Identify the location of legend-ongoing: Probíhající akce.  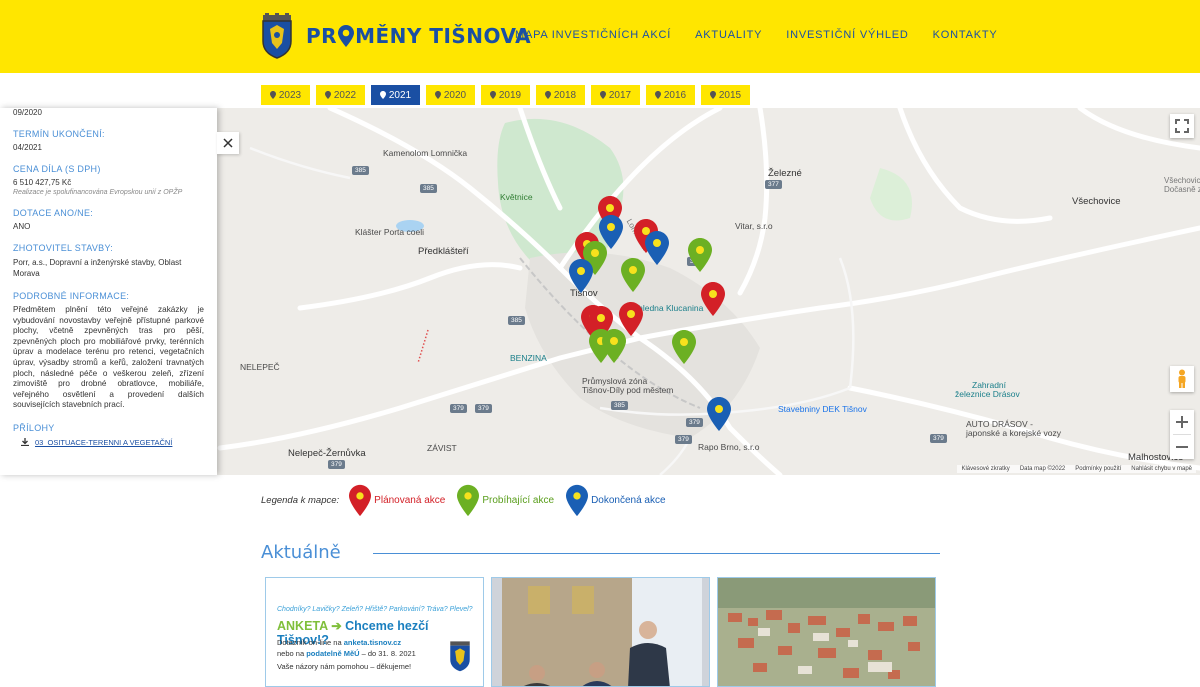
(505, 500).